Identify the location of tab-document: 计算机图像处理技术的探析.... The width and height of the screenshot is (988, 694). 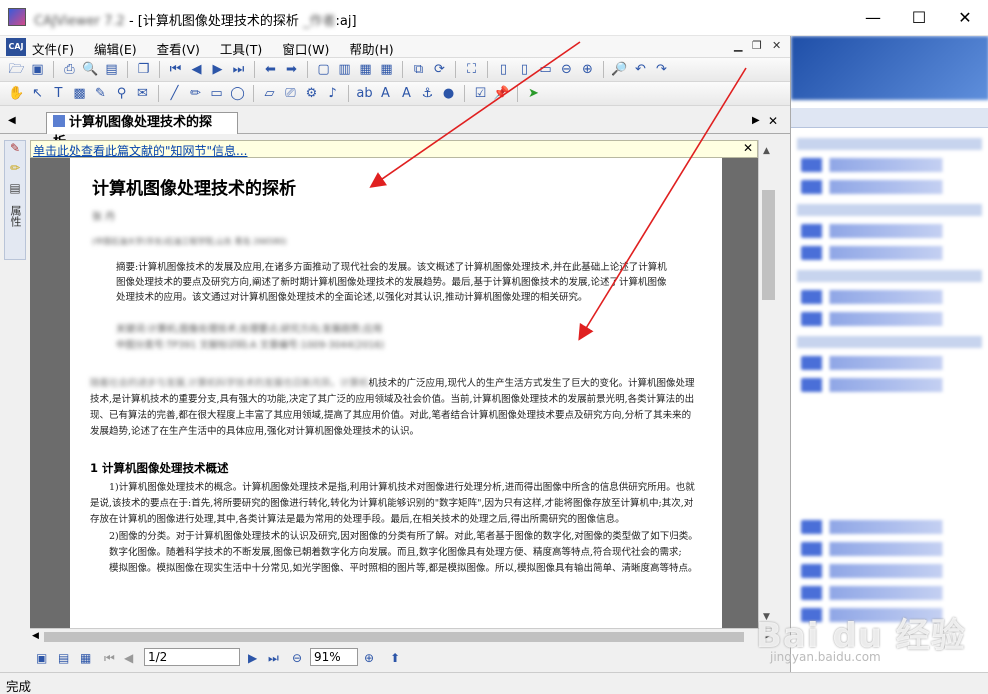
(142, 131).